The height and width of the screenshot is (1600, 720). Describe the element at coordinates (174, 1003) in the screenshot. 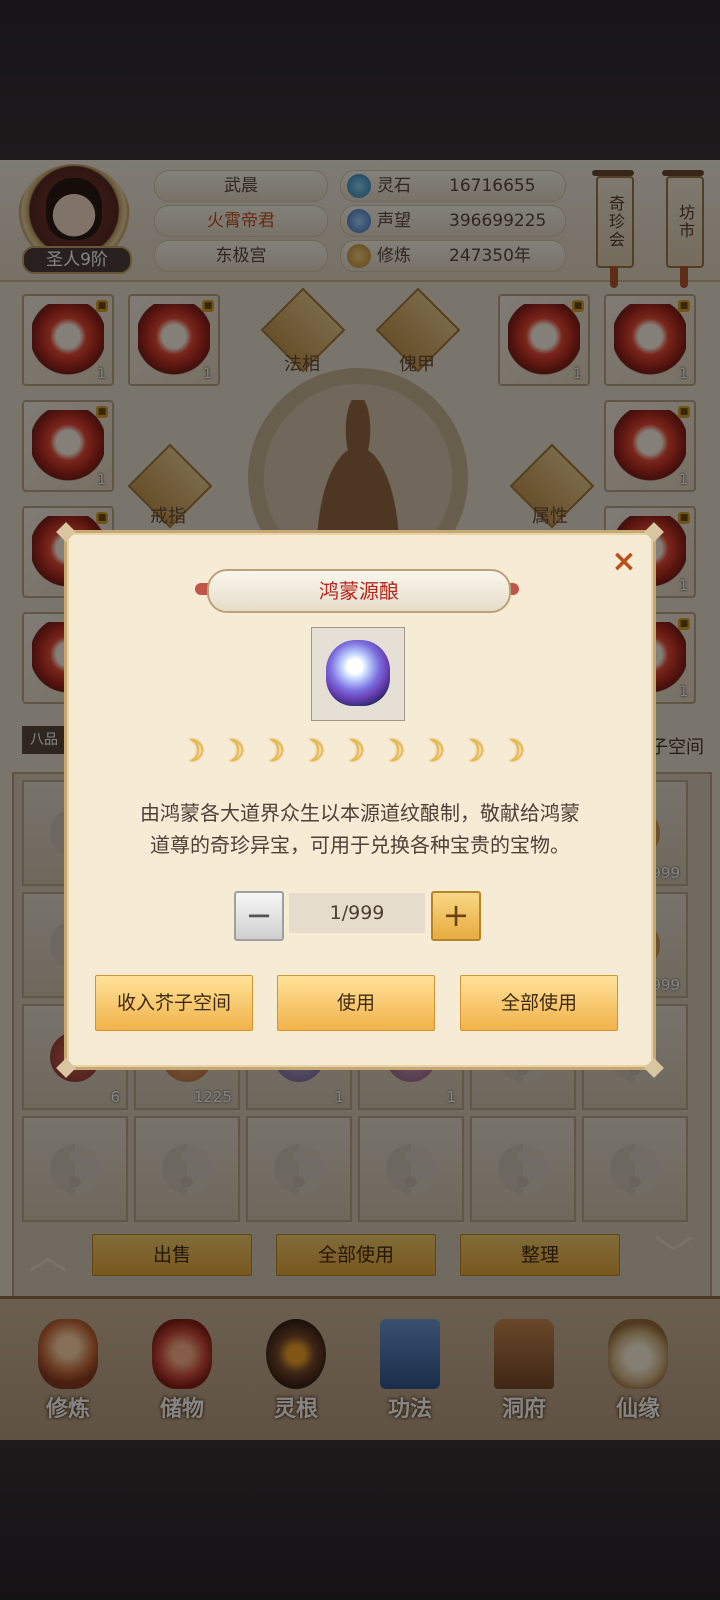

I see `store-to-space-button: 收入芥子空间` at that location.